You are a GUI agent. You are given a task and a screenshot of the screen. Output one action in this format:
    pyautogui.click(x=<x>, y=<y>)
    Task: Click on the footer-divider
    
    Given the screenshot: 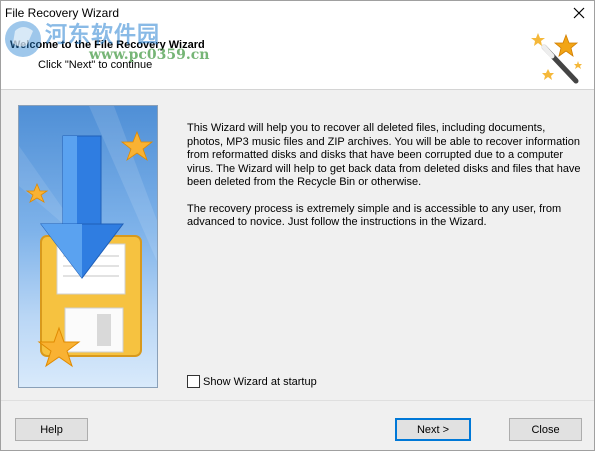 What is the action you would take?
    pyautogui.click(x=297, y=400)
    